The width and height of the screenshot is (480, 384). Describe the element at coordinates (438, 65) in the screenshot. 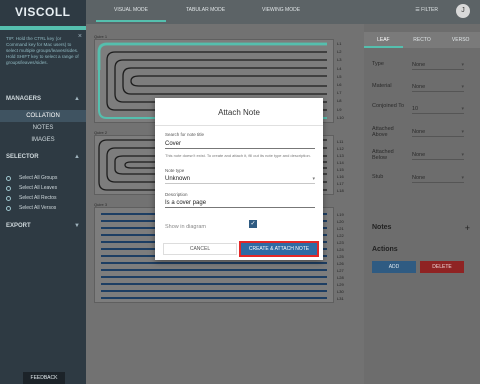

I see `type-select: None ▾` at that location.